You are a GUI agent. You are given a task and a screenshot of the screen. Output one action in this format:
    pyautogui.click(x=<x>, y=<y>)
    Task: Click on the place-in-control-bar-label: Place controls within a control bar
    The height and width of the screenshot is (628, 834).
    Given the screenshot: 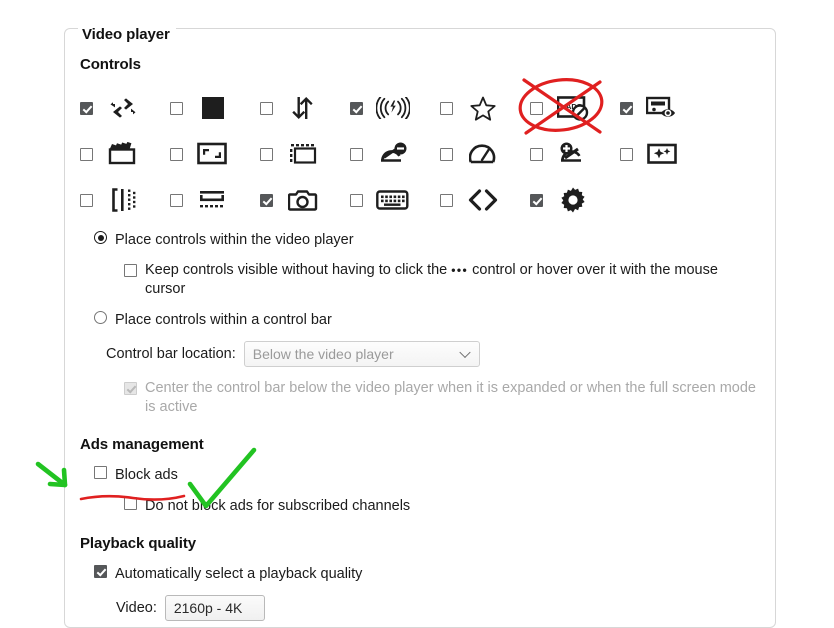 What is the action you would take?
    pyautogui.click(x=223, y=320)
    